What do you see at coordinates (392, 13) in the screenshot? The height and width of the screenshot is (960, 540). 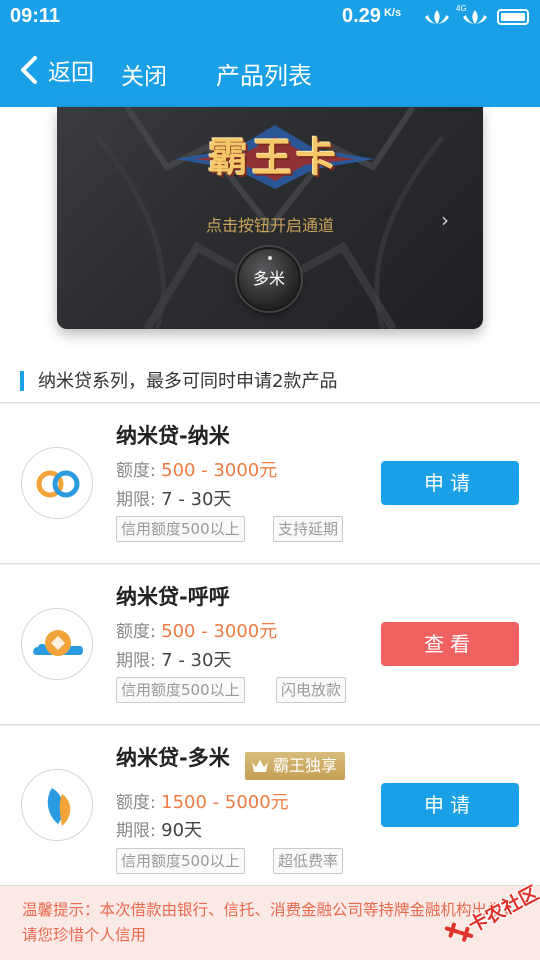 I see `network-speed-unit: K/s` at bounding box center [392, 13].